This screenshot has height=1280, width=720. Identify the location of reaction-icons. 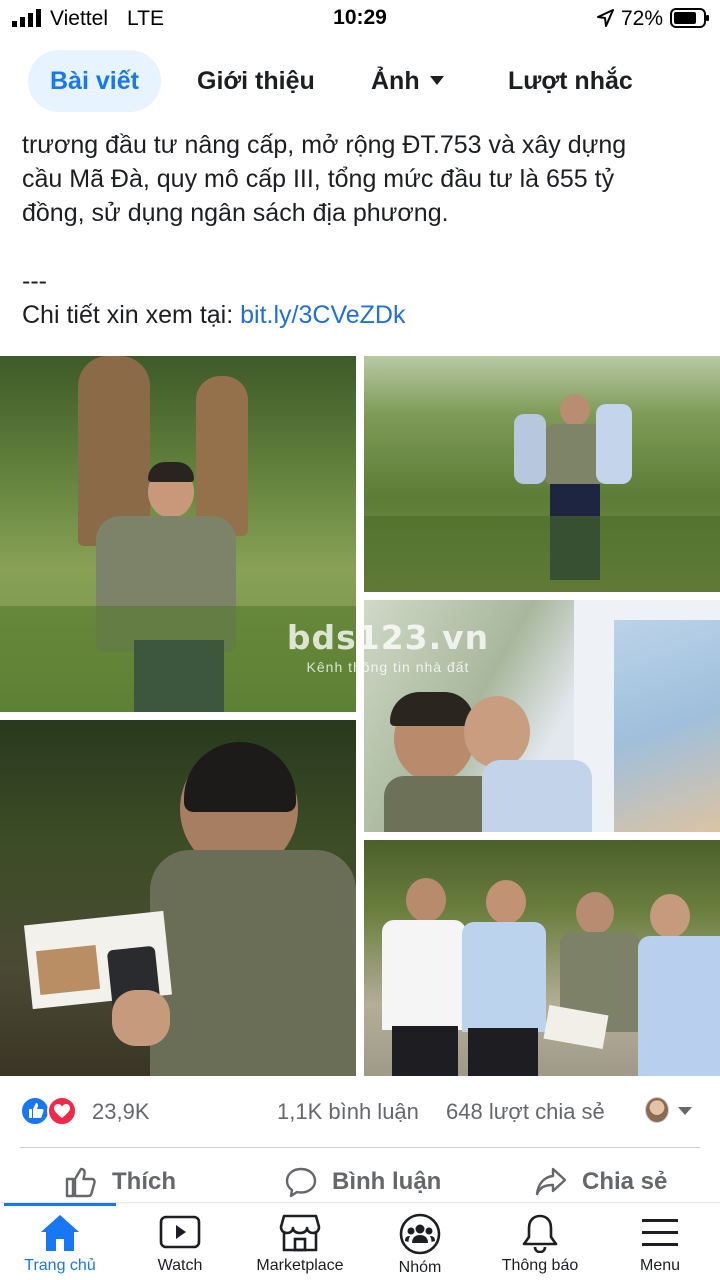
(49, 1111).